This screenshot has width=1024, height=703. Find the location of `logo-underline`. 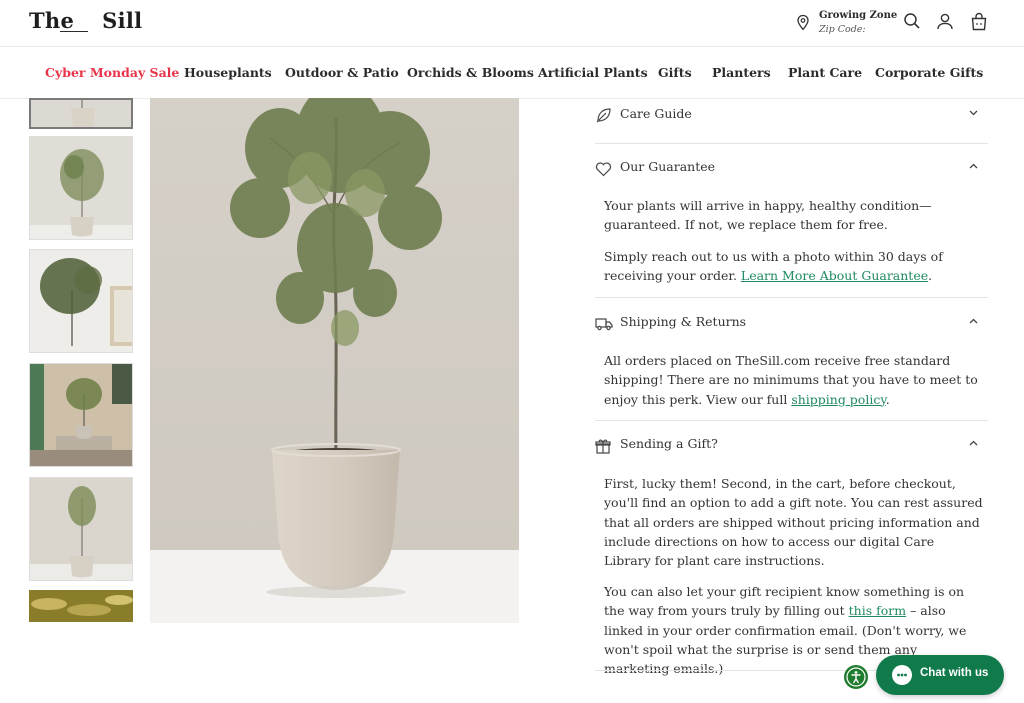

logo-underline is located at coordinates (74, 31).